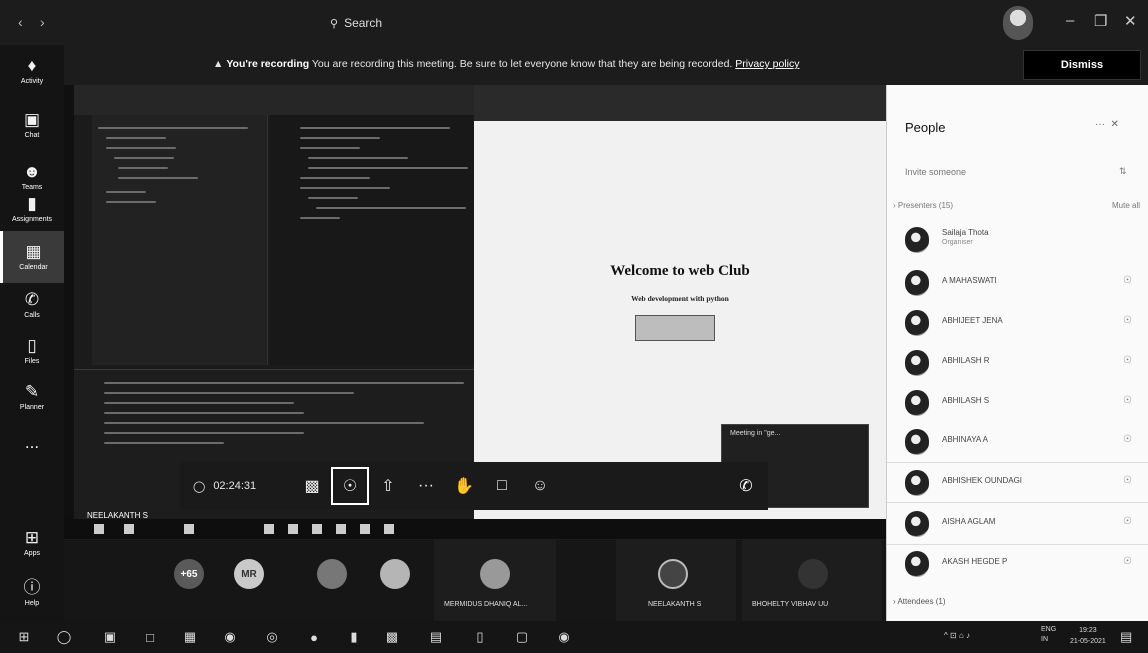 The image size is (1148, 653). What do you see at coordinates (190, 637) in the screenshot?
I see `explorer-icon: ▦` at bounding box center [190, 637].